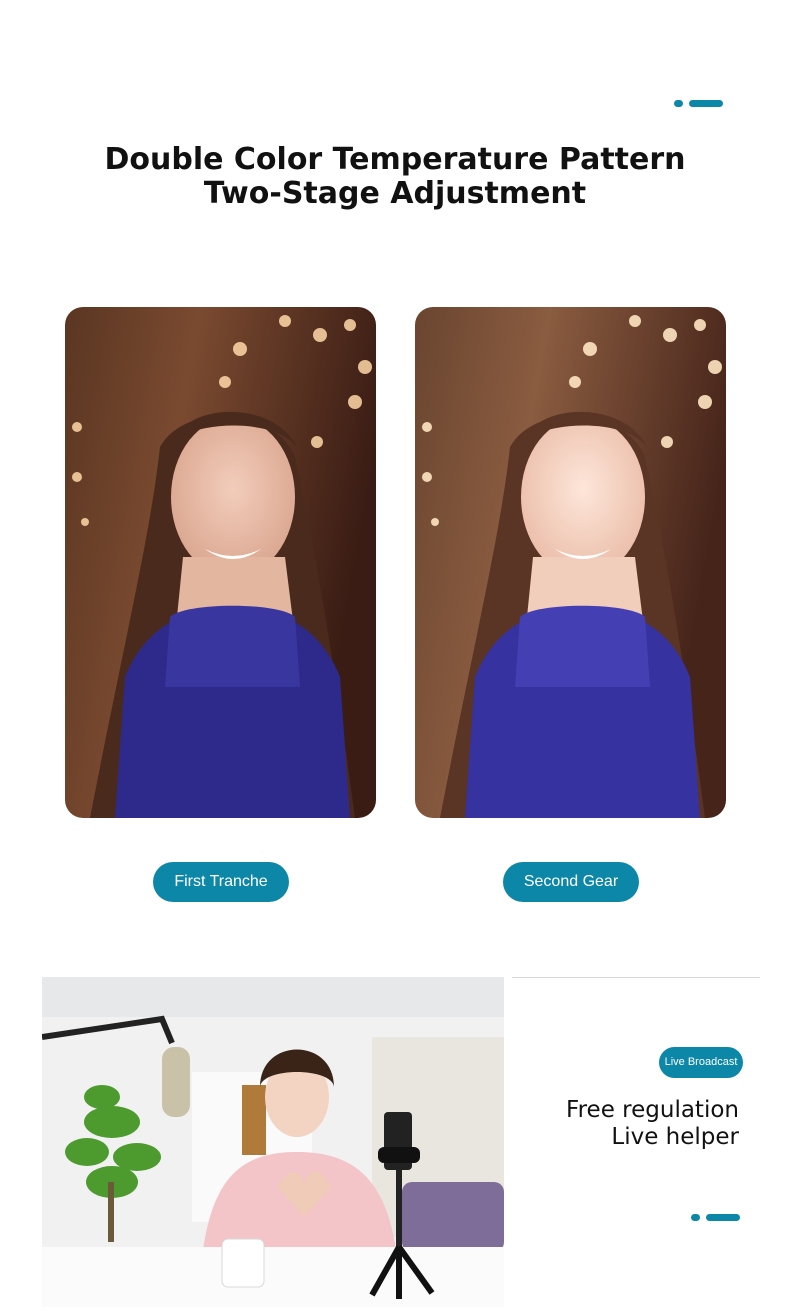 The image size is (790, 1315). Describe the element at coordinates (675, 1137) in the screenshot. I see `tagline-line-2: Live helper` at that location.